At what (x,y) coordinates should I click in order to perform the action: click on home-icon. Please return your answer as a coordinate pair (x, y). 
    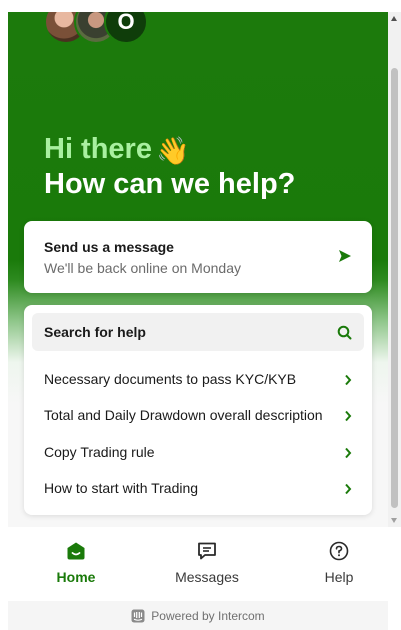
    Looking at the image, I should click on (76, 551).